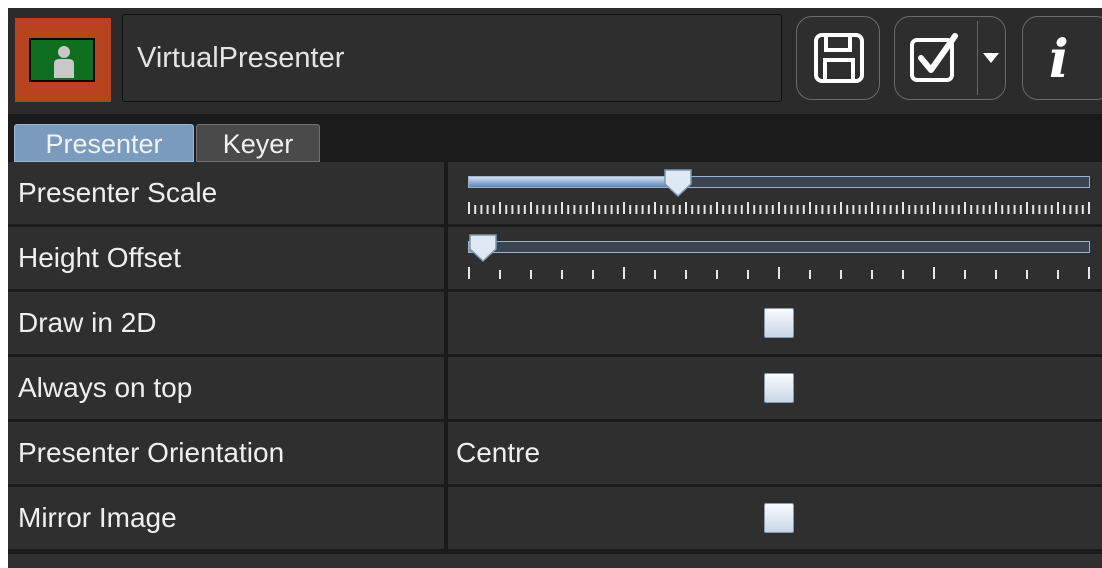 Image resolution: width=1102 pixels, height=568 pixels. Describe the element at coordinates (779, 388) in the screenshot. I see `always-on-top-checkbox` at that location.